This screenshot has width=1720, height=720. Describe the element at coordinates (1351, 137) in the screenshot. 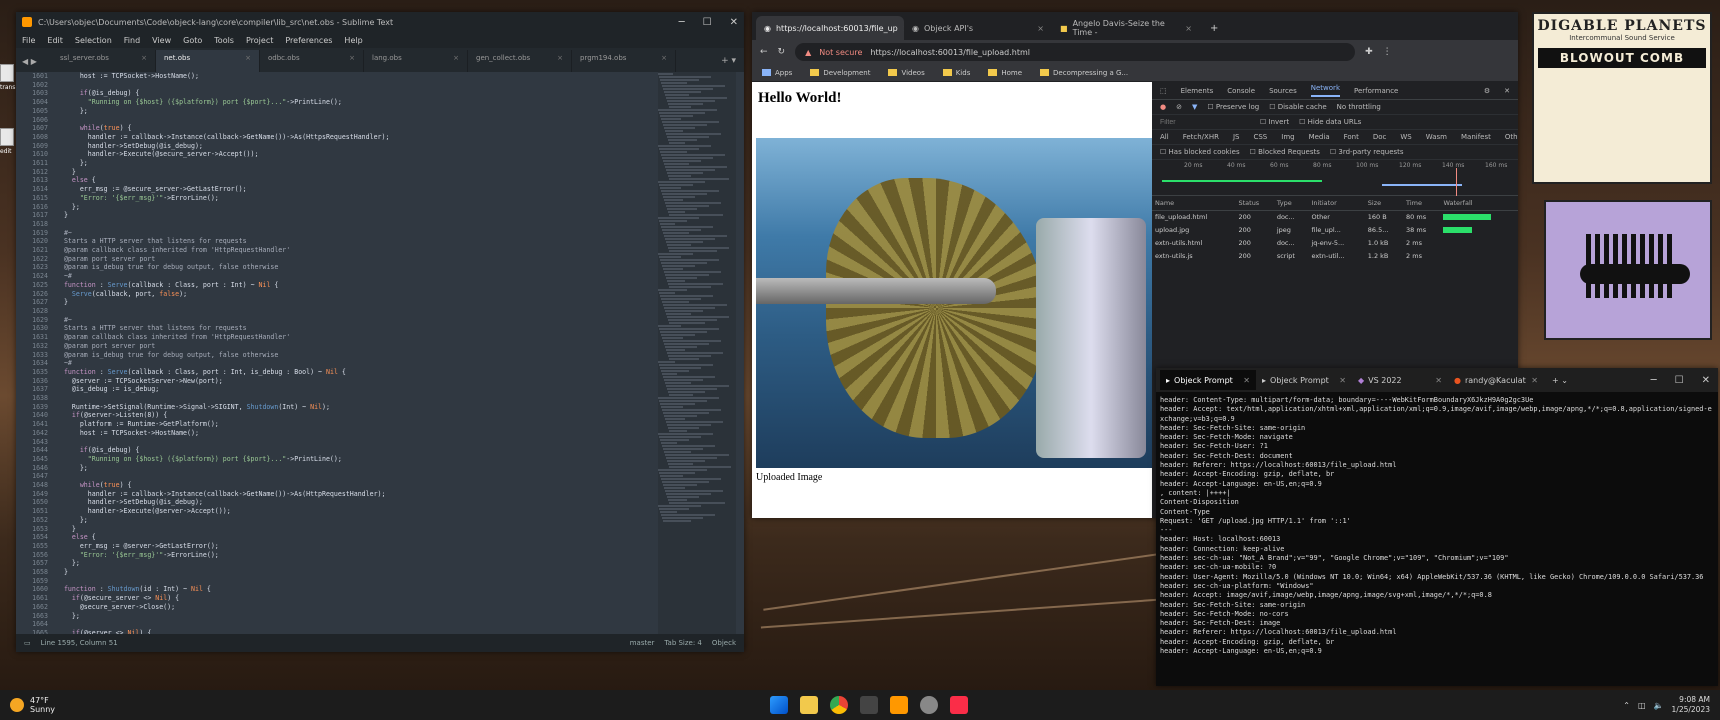

I see `type-filter: Font` at that location.